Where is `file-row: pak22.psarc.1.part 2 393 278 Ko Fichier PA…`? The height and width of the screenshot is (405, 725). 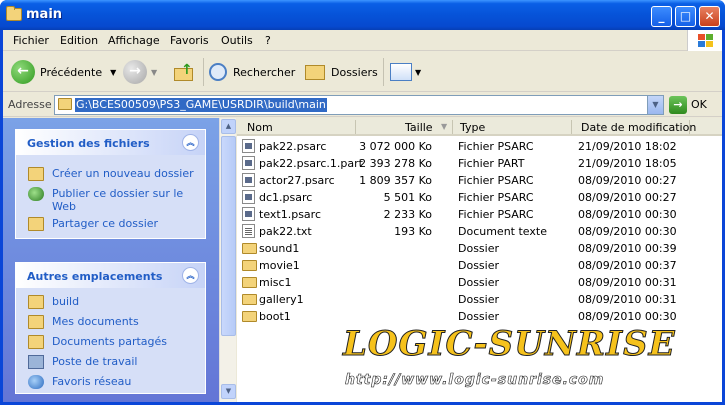 file-row: pak22.psarc.1.part 2 393 278 Ko Fichier PA… is located at coordinates (479, 163).